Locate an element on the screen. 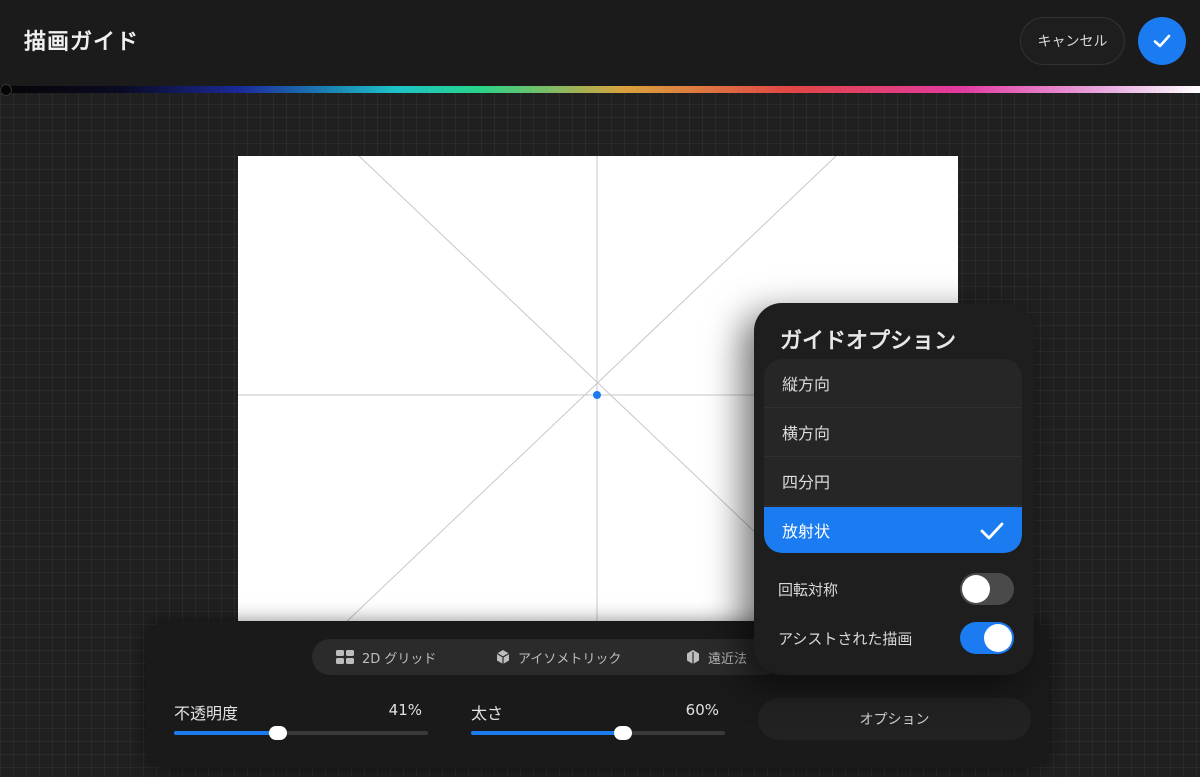 This screenshot has height=777, width=1200. mode-isometric: アイソメトリック is located at coordinates (558, 657).